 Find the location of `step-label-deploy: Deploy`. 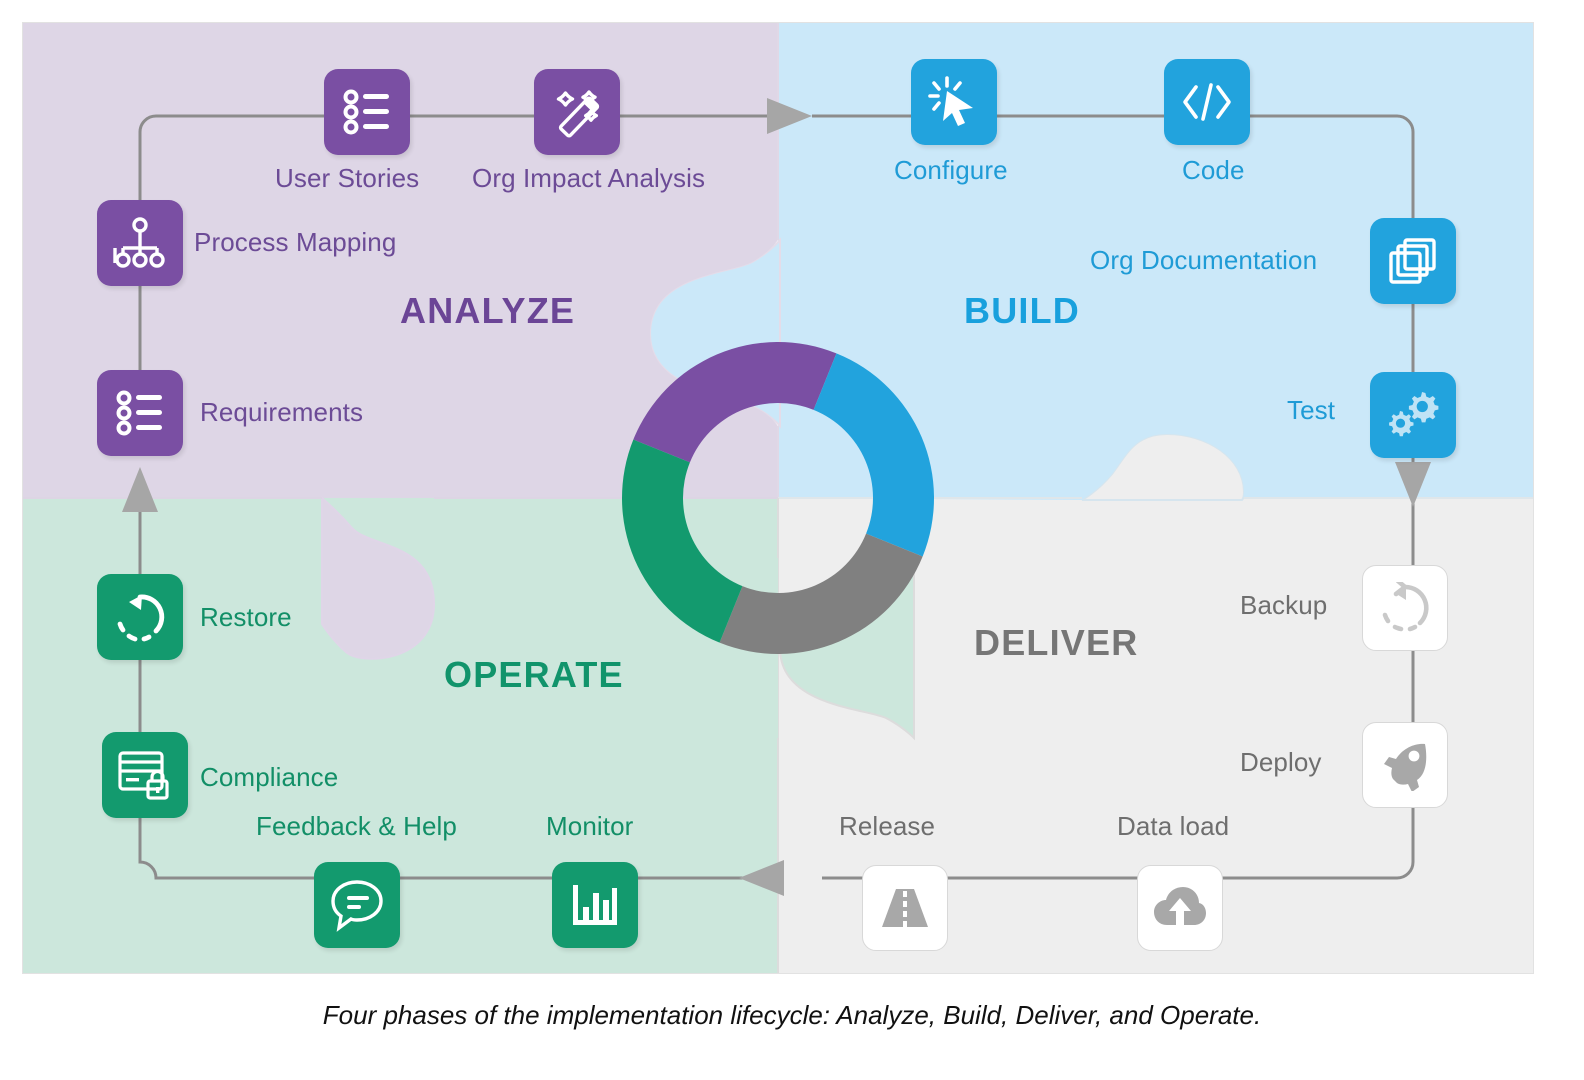

step-label-deploy: Deploy is located at coordinates (1281, 762).